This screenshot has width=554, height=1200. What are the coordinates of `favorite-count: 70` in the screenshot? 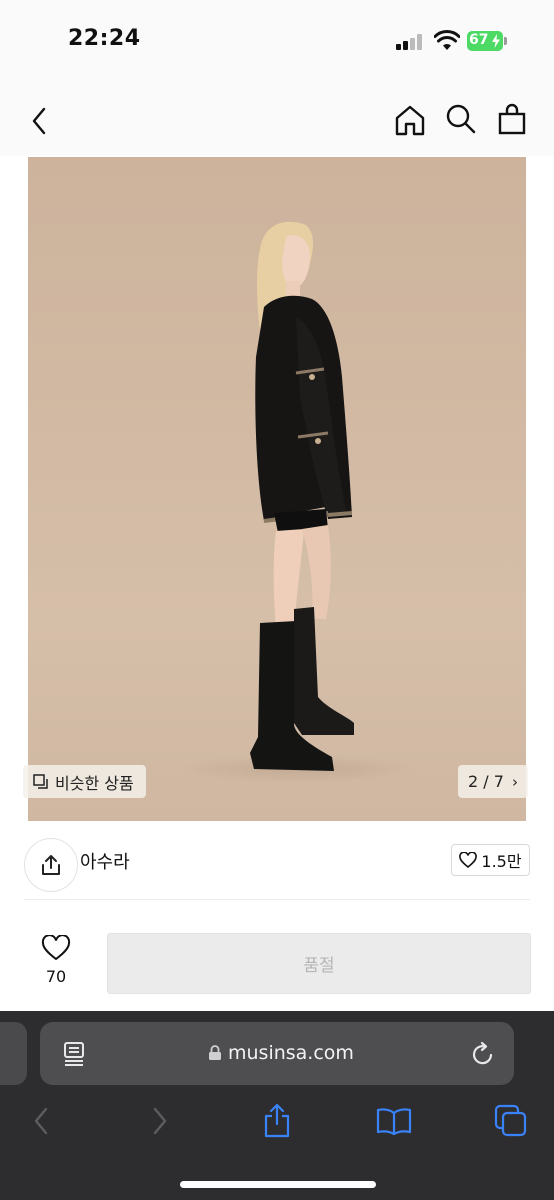 It's located at (56, 976).